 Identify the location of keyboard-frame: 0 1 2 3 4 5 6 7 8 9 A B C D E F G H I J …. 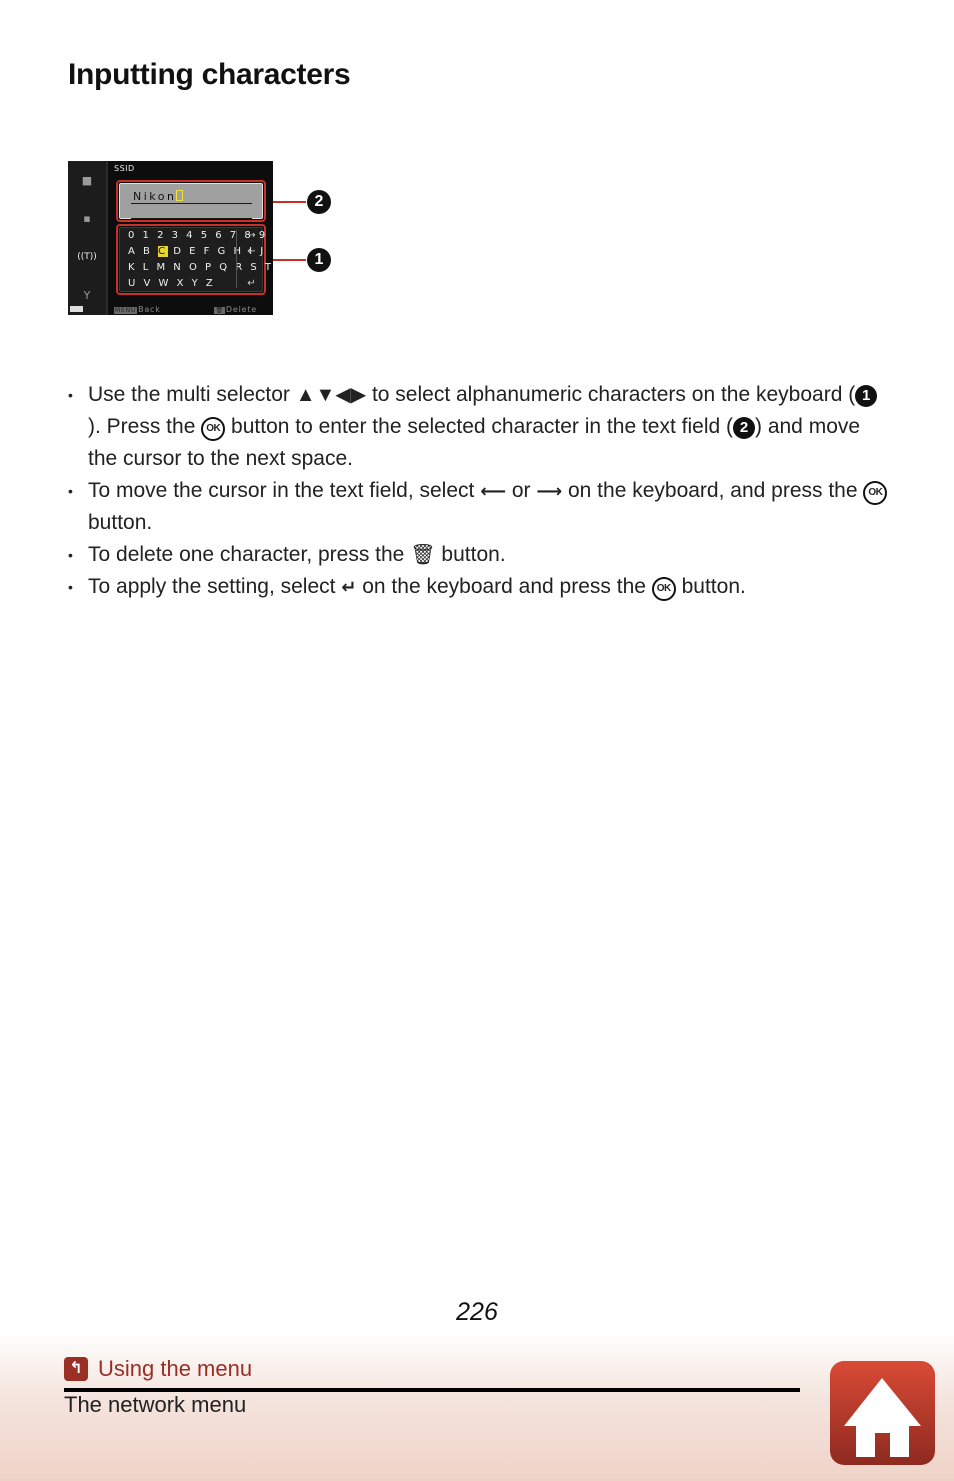
(193, 259).